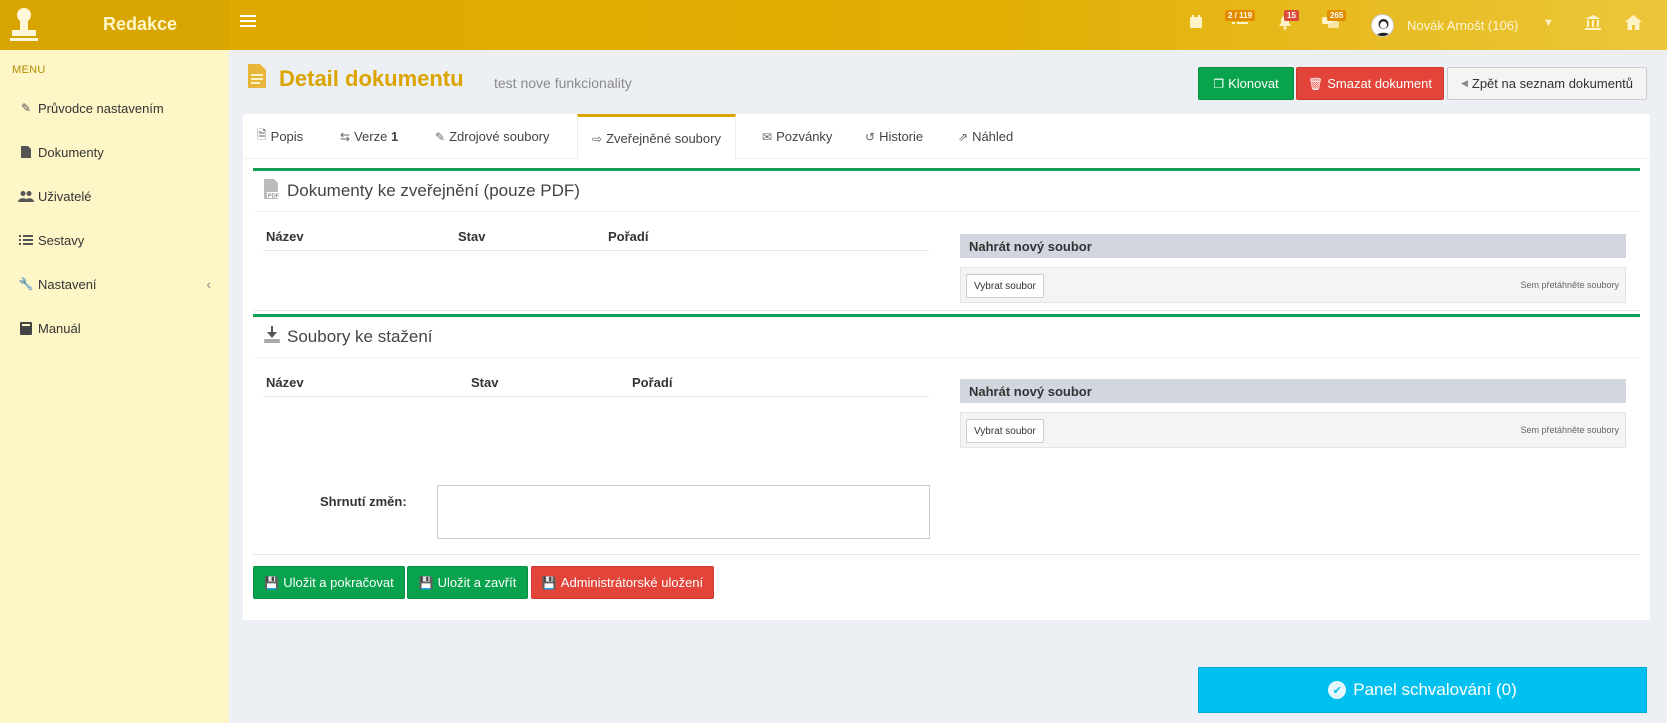  I want to click on sidebar-item-setup-wizard: ✎ Průvodce nastavením, so click(114, 108).